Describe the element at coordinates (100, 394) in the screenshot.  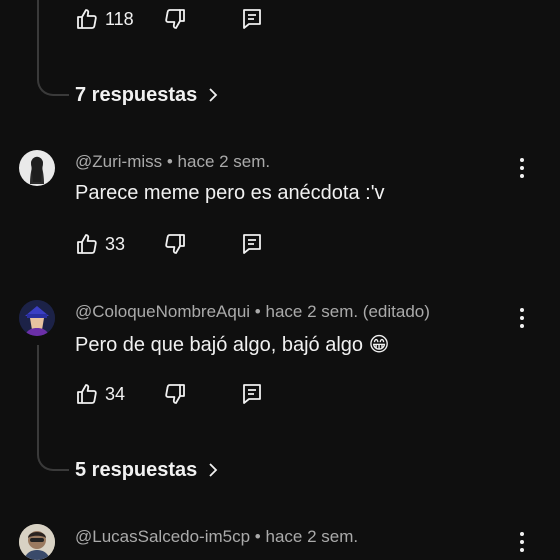
I see `like-button: 34` at that location.